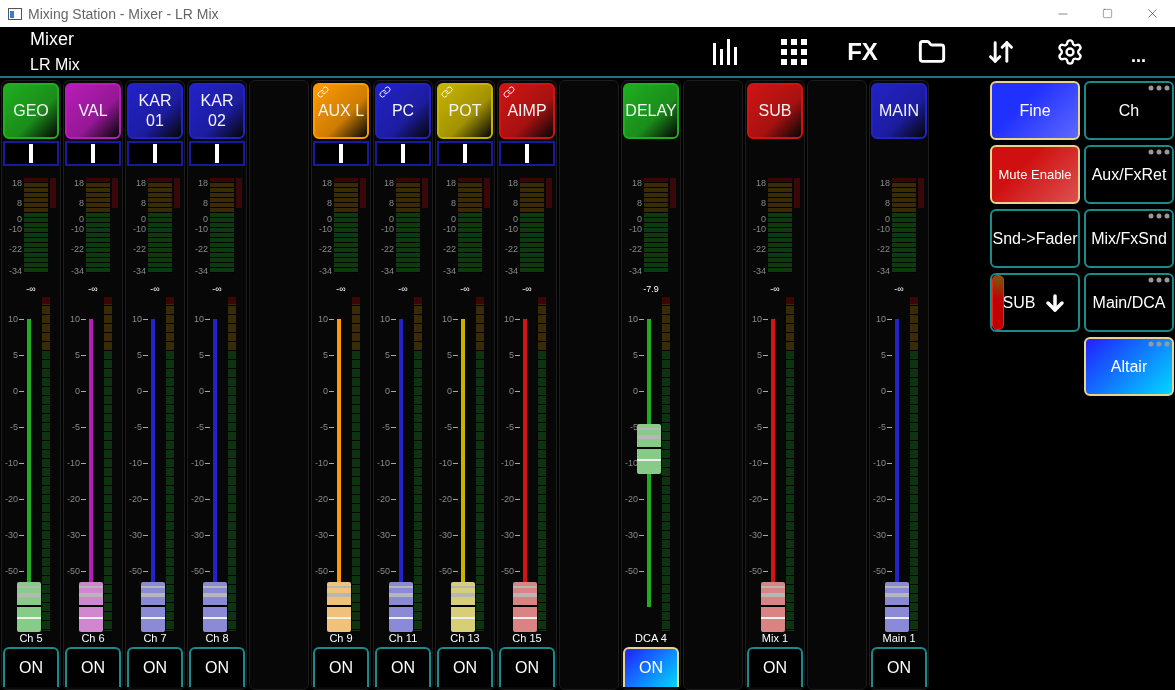 The width and height of the screenshot is (1175, 690). I want to click on meters-icon, so click(724, 51).